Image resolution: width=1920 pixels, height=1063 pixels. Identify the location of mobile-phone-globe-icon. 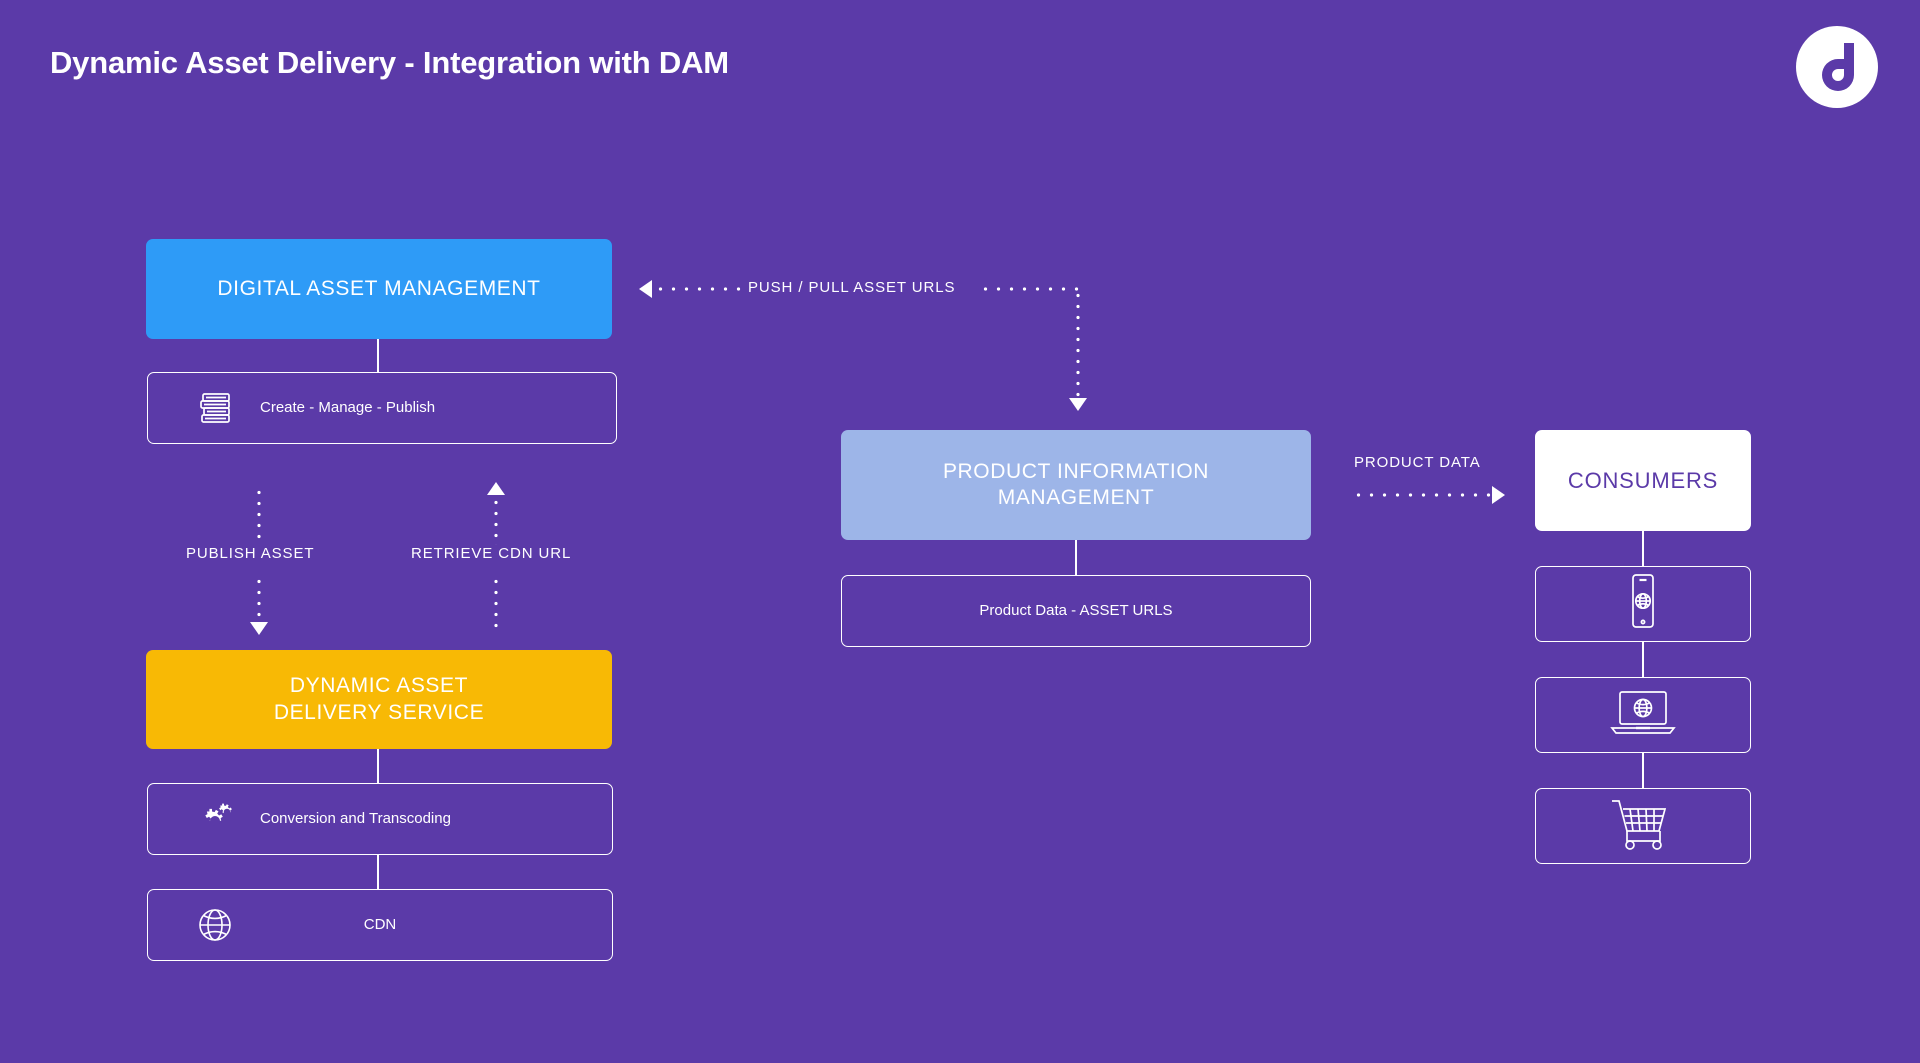
(1643, 604).